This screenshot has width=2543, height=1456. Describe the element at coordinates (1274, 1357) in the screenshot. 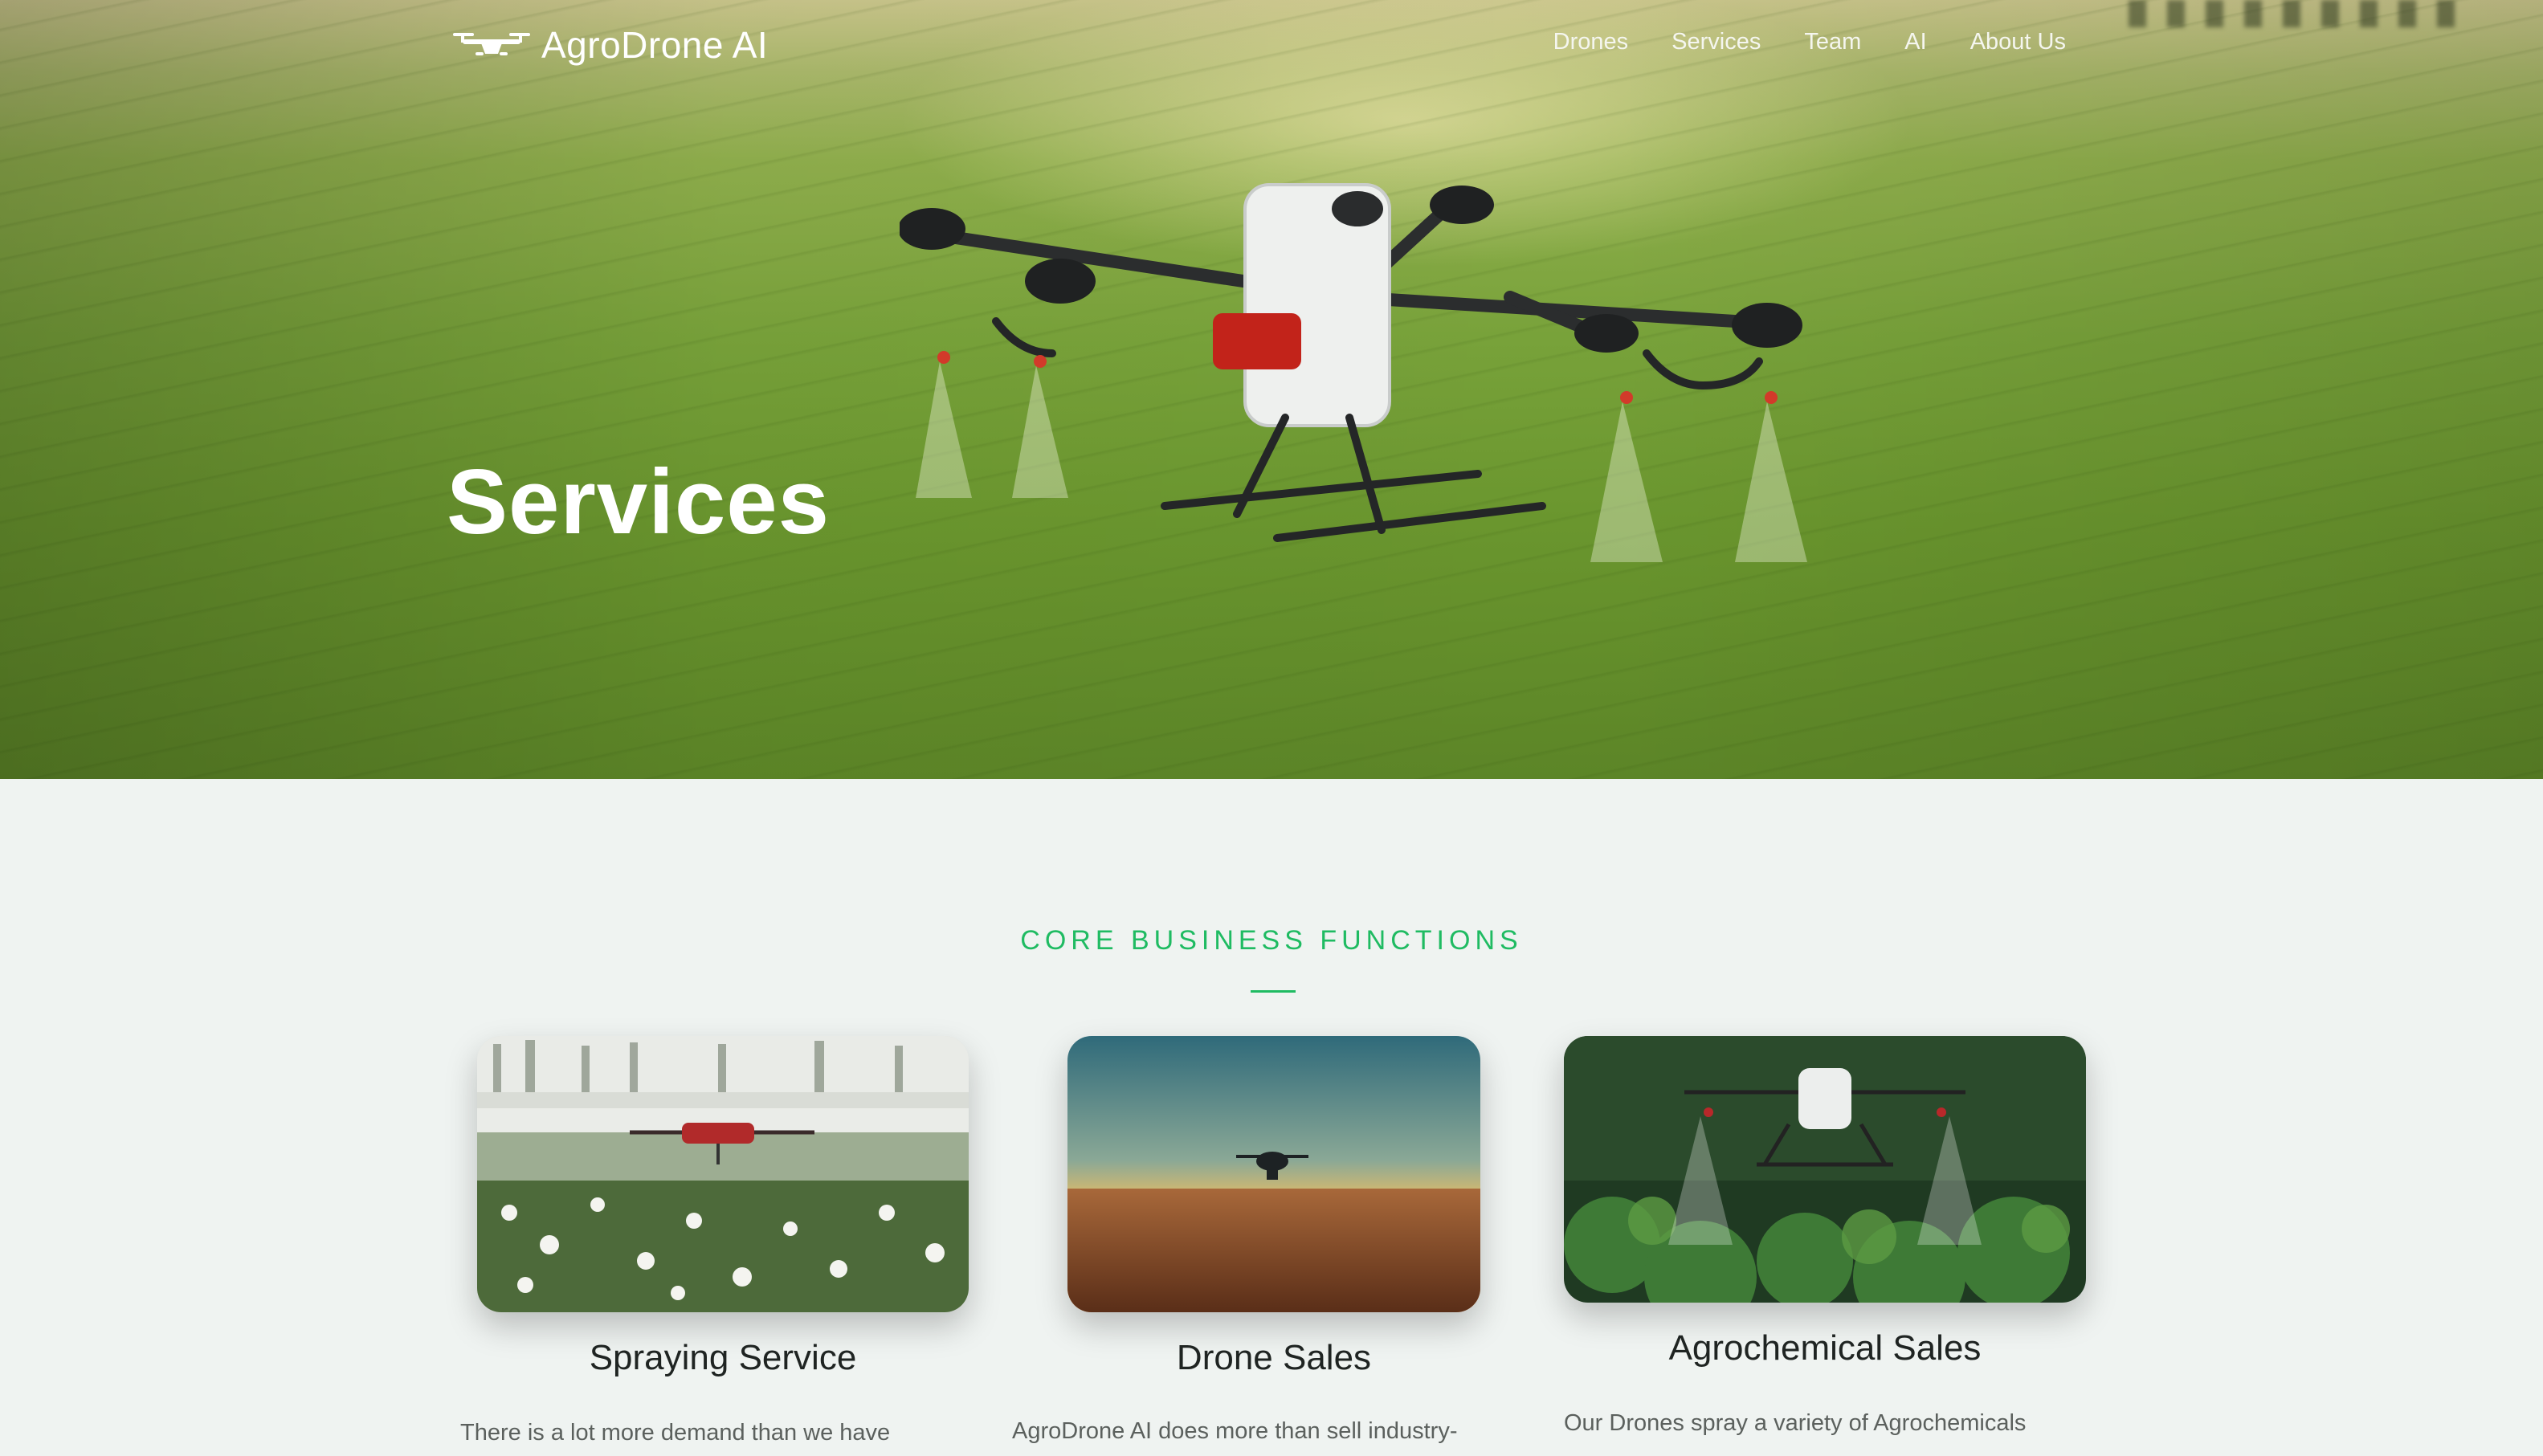

I see `card-title-drone-sales: Drone Sales` at that location.